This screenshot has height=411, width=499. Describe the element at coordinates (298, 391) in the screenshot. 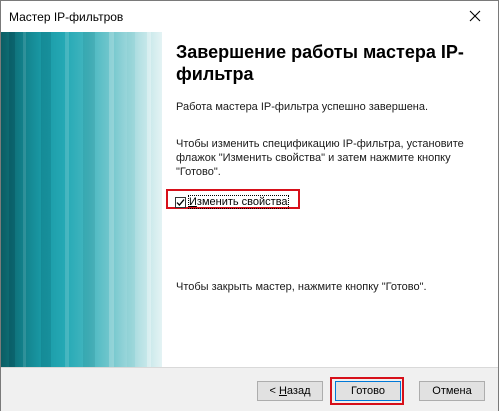

I see `back-button-rest: азад` at that location.